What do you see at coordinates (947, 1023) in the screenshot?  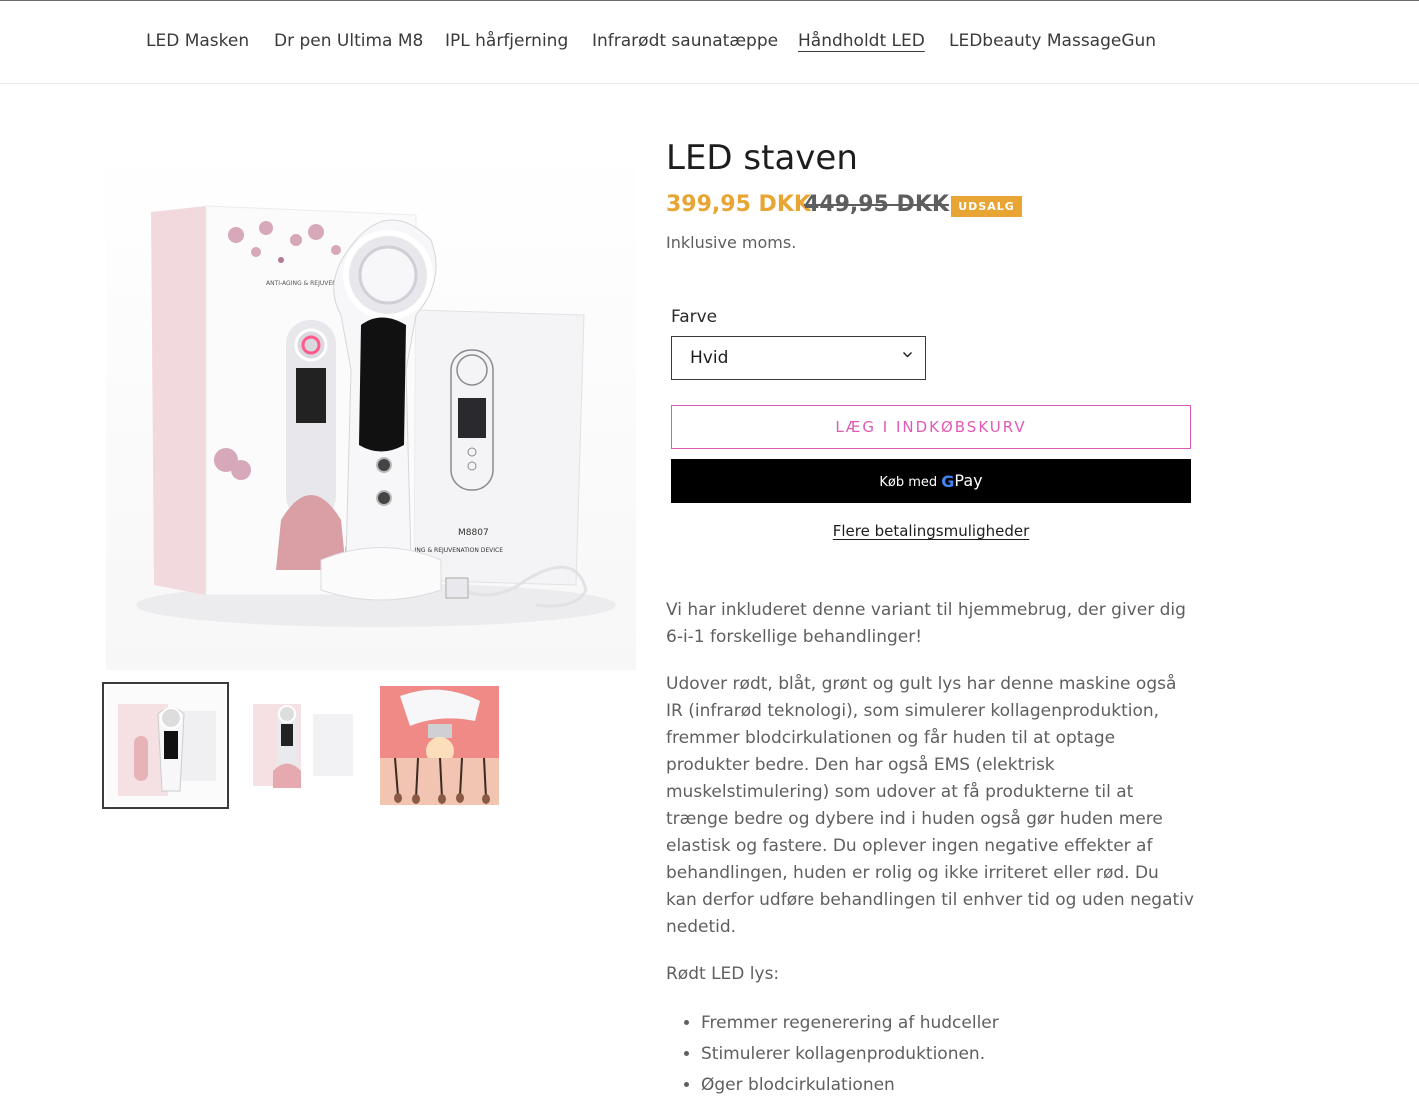 I see `list-item: Fremmer regenerering af hudceller` at bounding box center [947, 1023].